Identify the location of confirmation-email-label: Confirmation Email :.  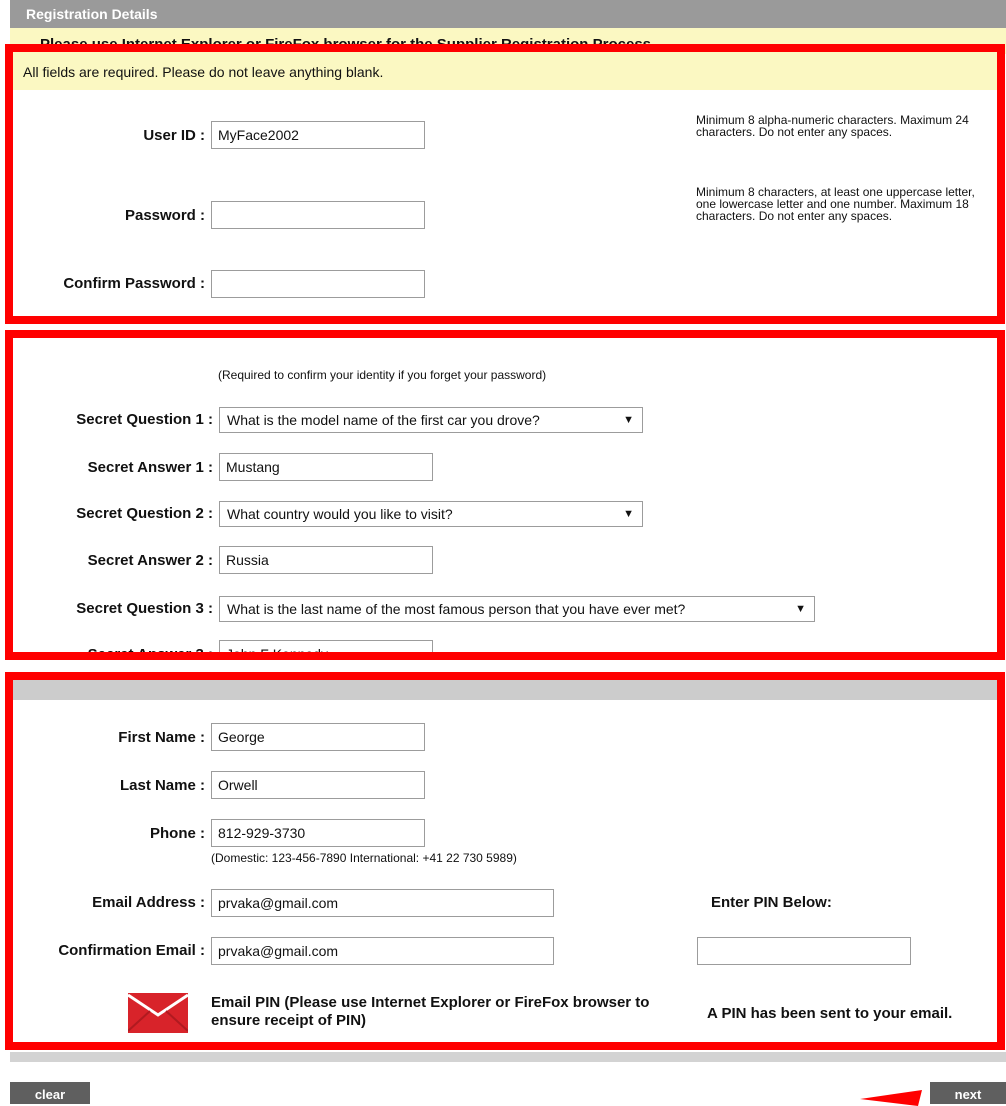
(131, 950).